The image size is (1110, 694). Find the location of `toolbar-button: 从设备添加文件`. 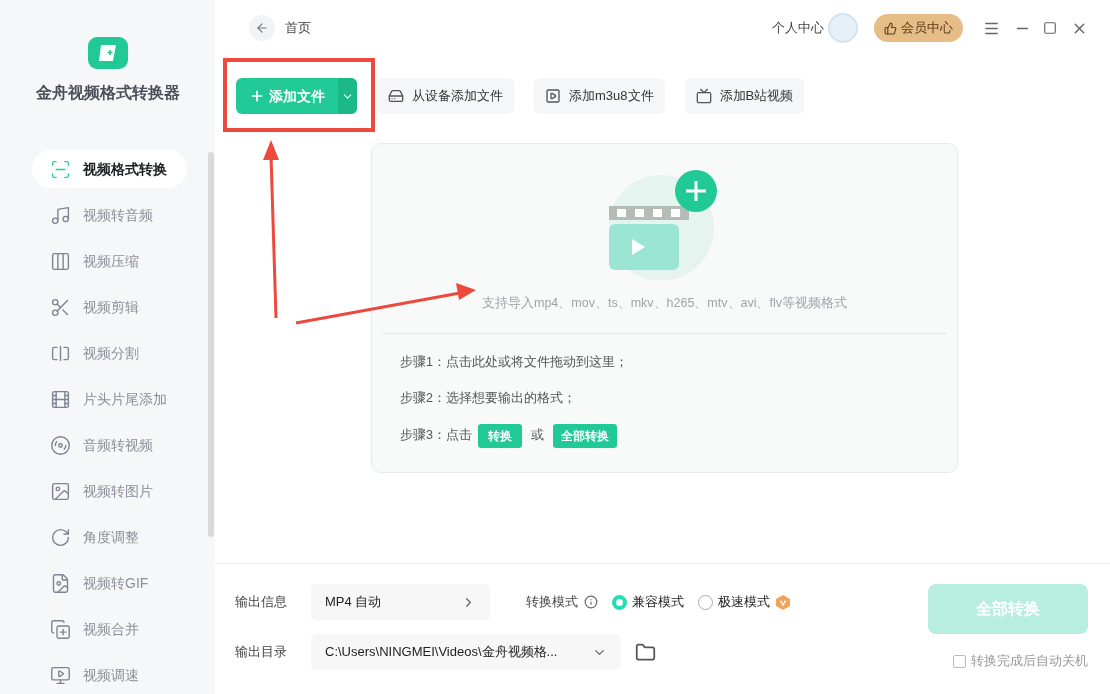

toolbar-button: 从设备添加文件 is located at coordinates (445, 96).